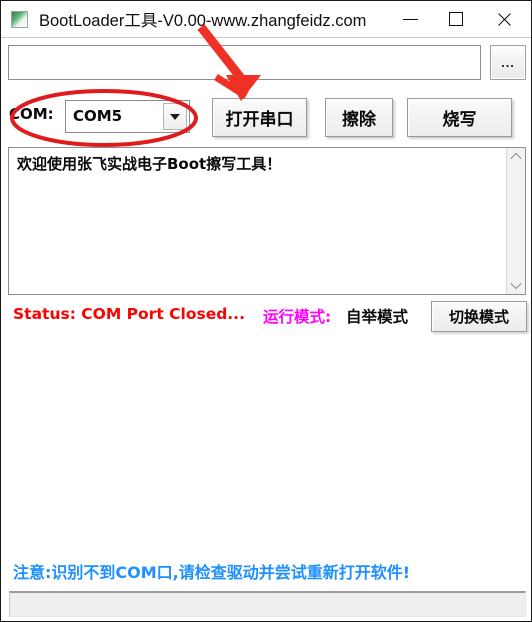 The image size is (532, 622). I want to click on erase-button: 擦除, so click(359, 117).